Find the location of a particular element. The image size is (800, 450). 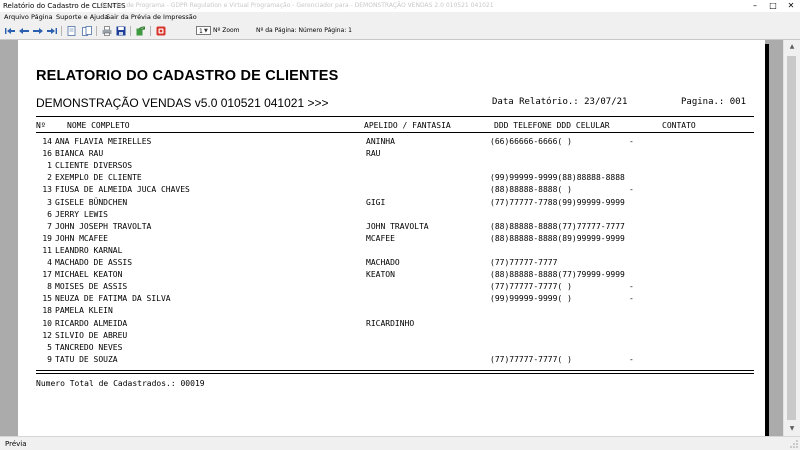

resize-grip-icon is located at coordinates (794, 444).